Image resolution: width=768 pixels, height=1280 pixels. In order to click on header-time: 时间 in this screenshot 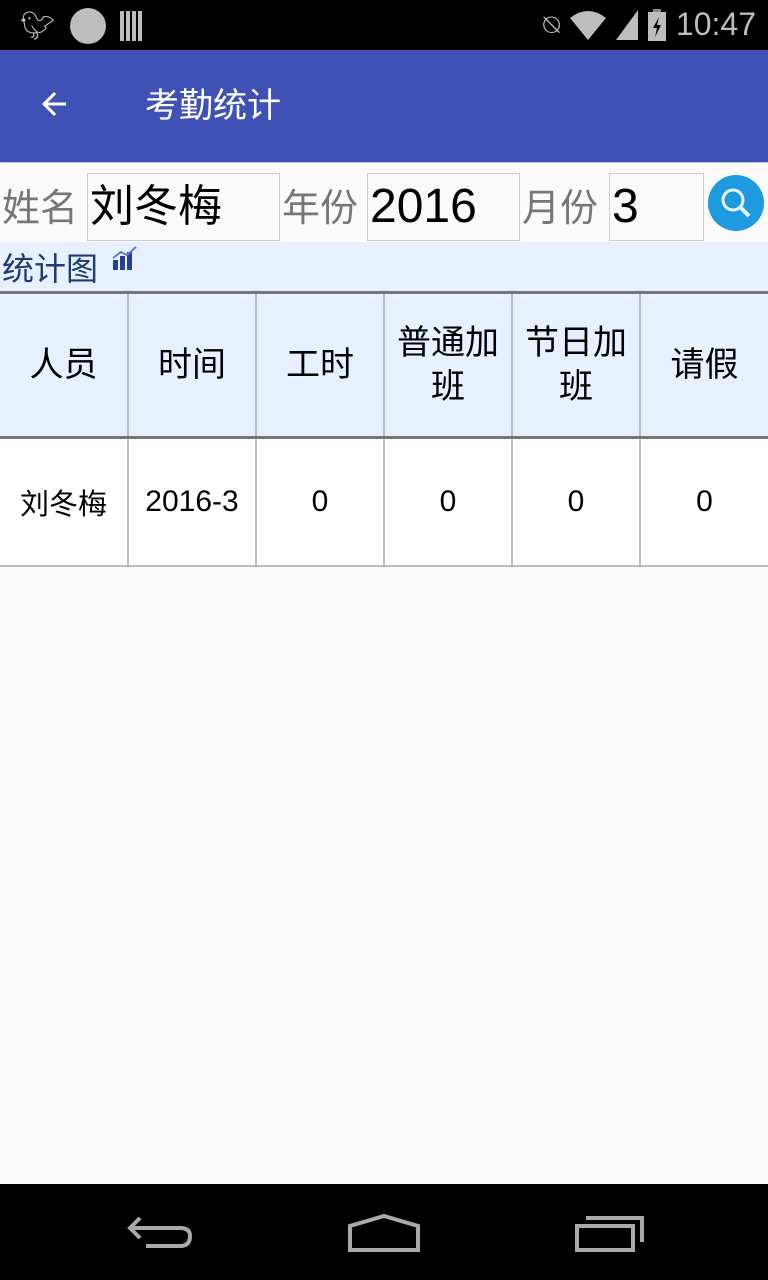, I will do `click(192, 365)`.